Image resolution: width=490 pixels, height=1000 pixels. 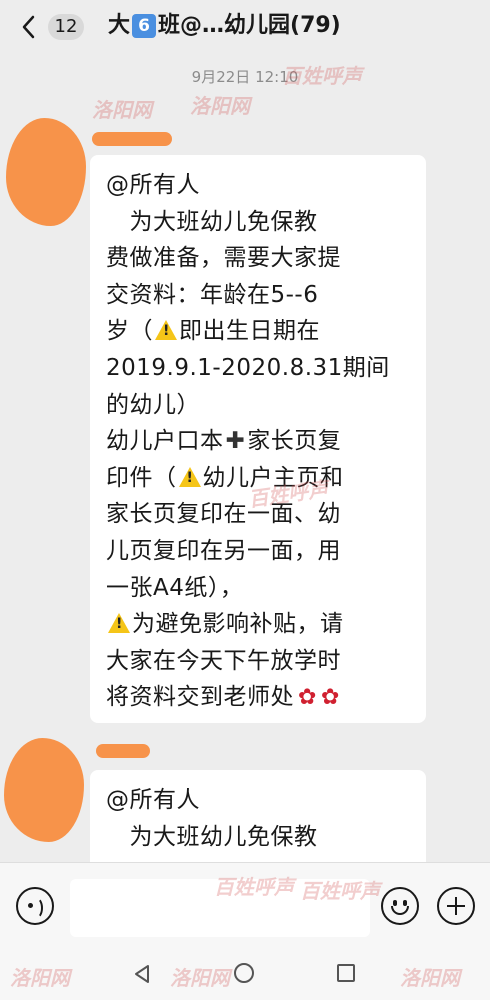 What do you see at coordinates (129, 331) in the screenshot?
I see `message-text: 岁（` at bounding box center [129, 331].